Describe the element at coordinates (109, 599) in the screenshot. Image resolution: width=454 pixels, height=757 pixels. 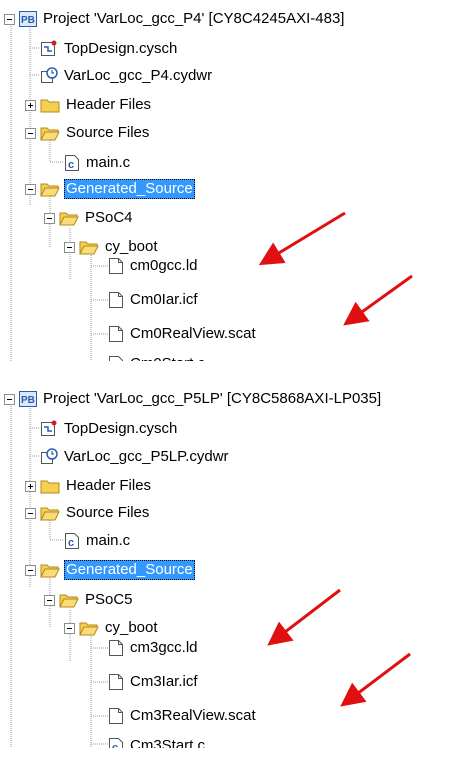
I see `psoc-label: PSoC5` at that location.